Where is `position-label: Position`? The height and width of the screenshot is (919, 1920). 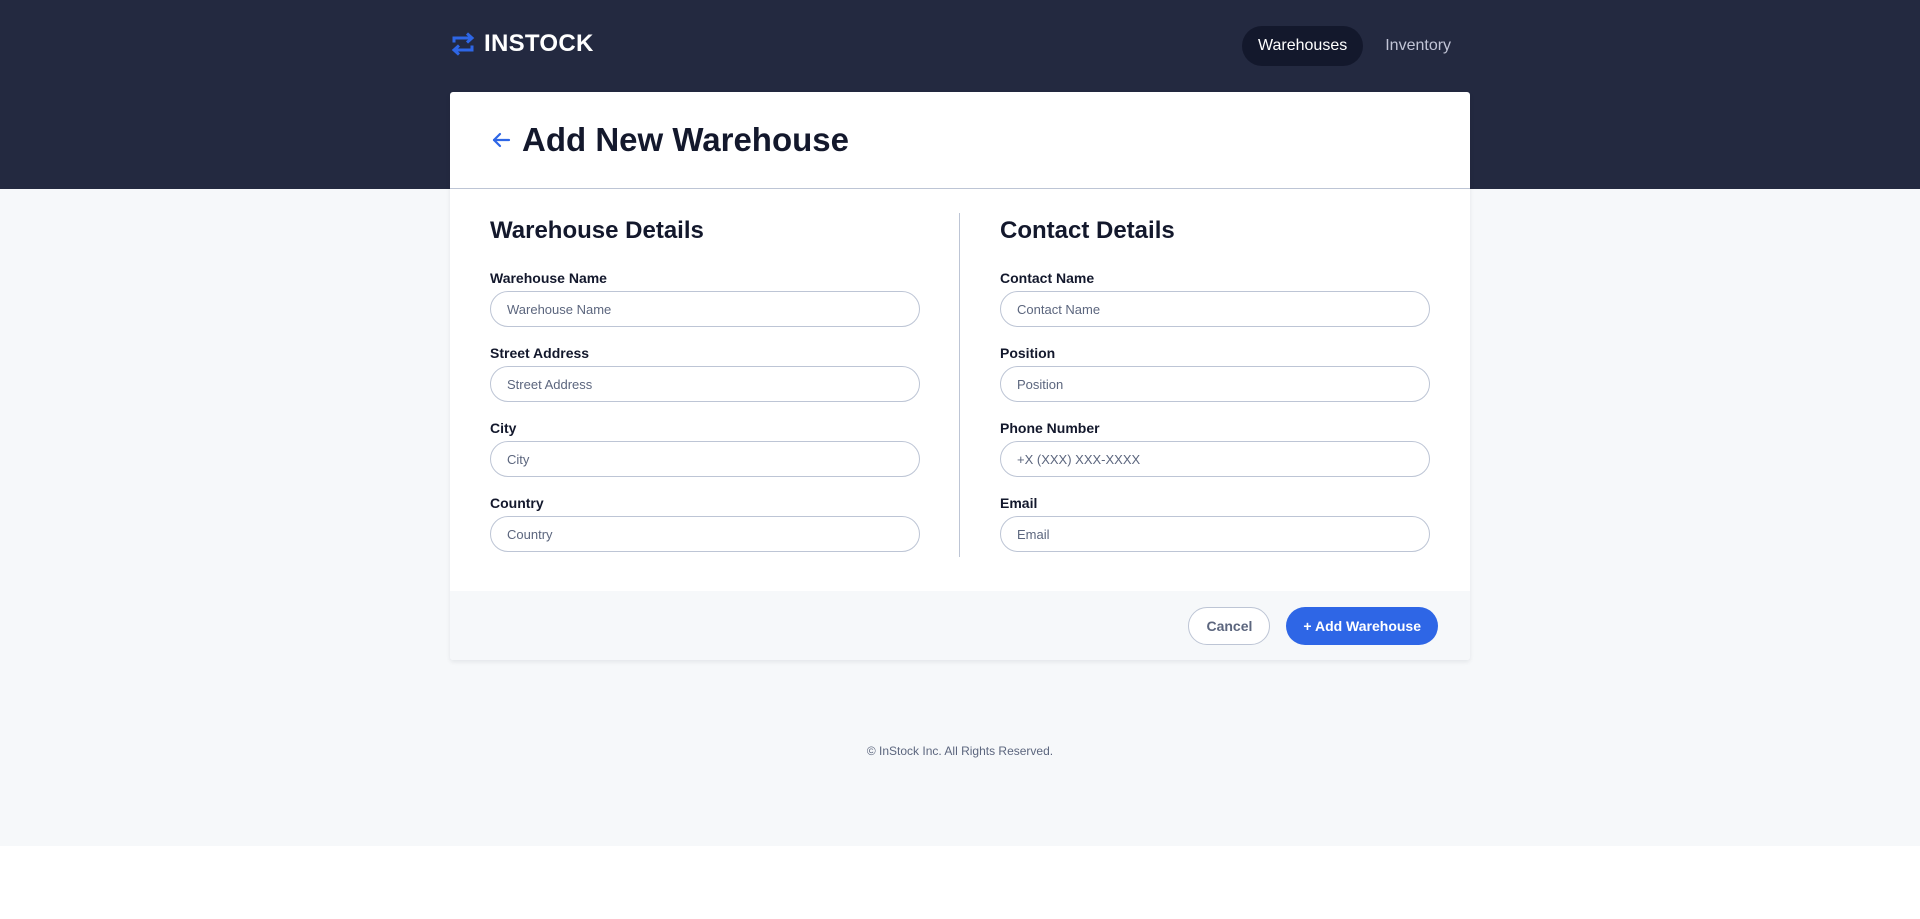 position-label: Position is located at coordinates (1028, 353).